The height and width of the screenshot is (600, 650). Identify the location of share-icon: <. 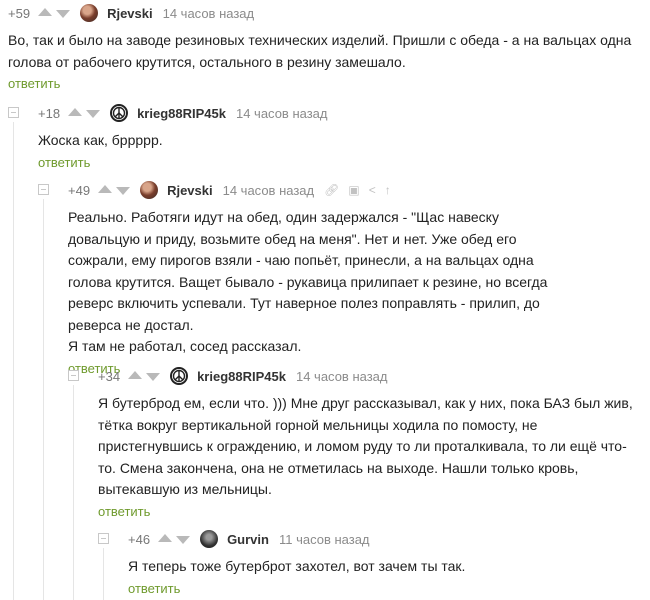
(372, 190).